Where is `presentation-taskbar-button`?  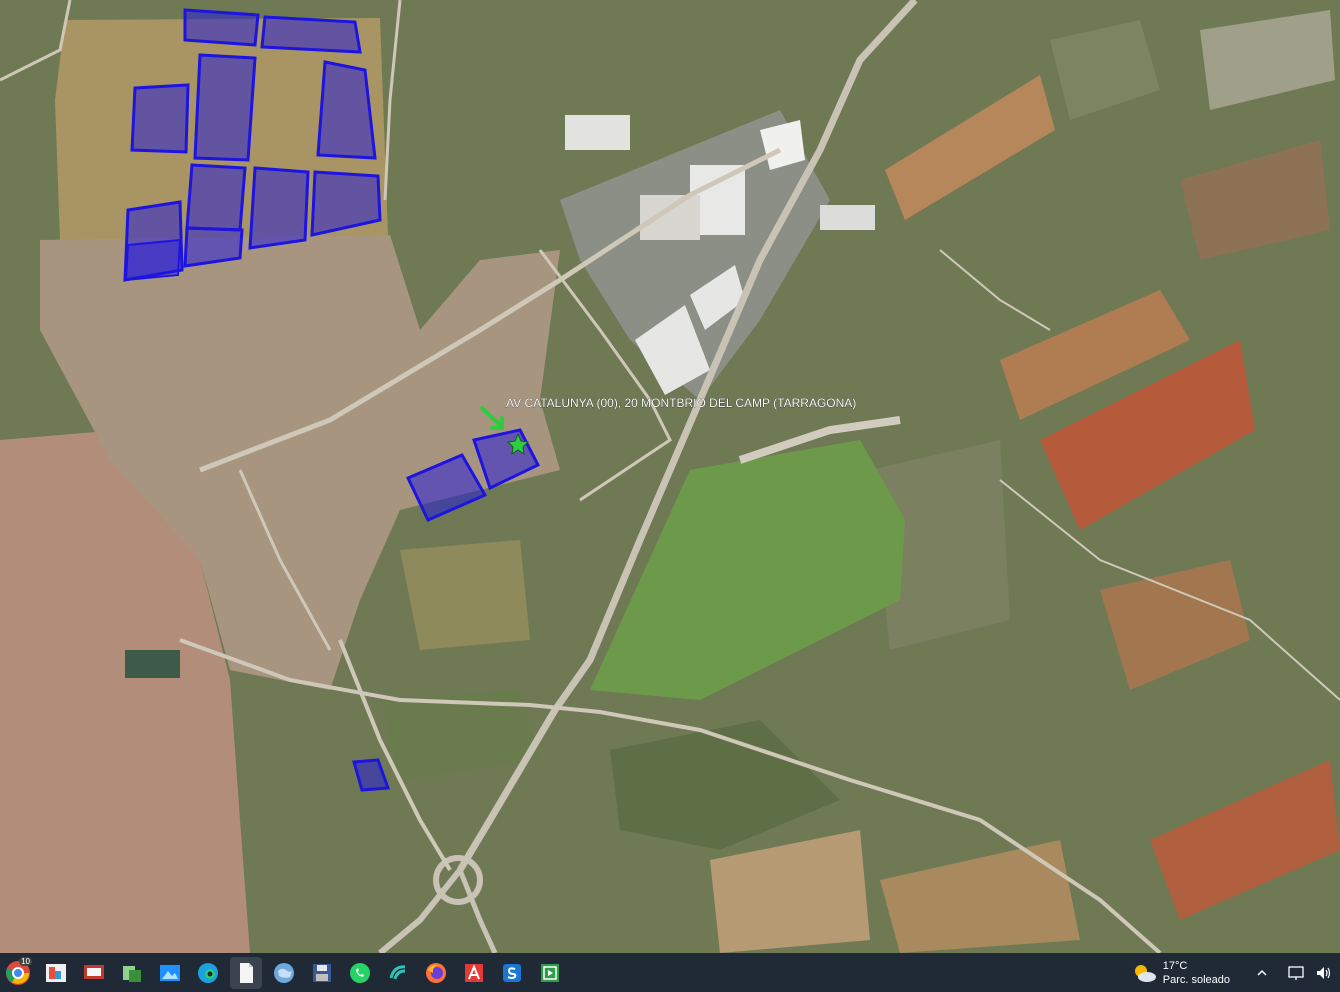 presentation-taskbar-button is located at coordinates (94, 973).